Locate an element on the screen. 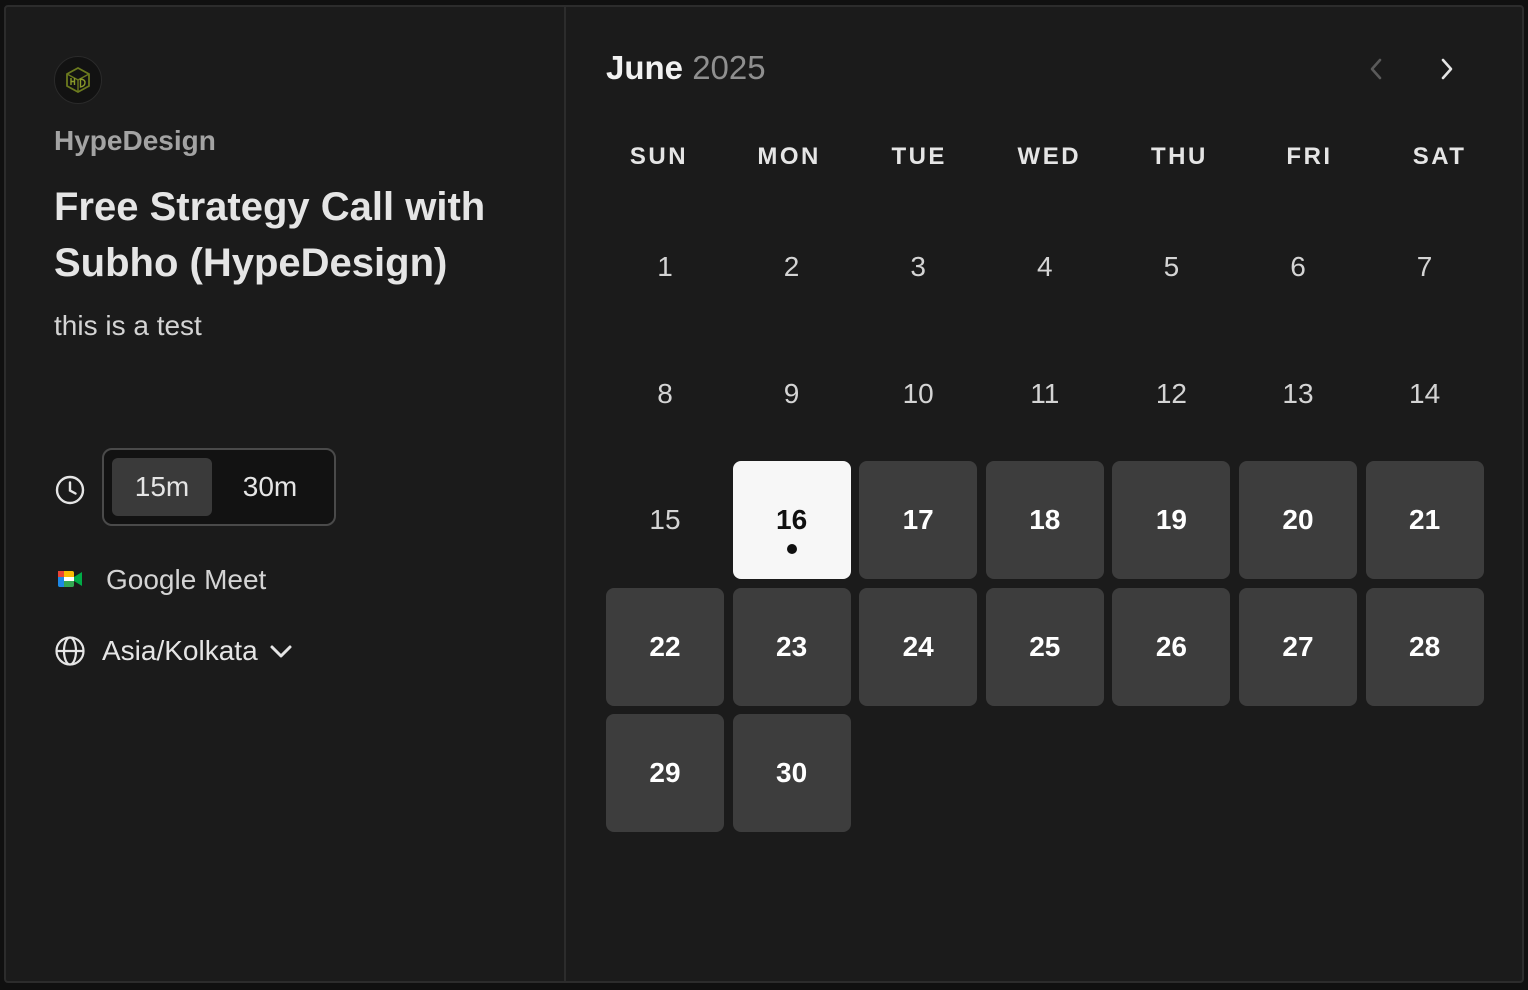 This screenshot has height=990, width=1528. calendar-day-1: 1 is located at coordinates (665, 267).